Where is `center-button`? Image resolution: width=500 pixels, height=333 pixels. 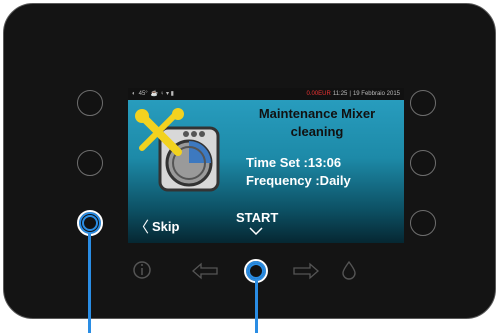
center-button is located at coordinates (256, 271).